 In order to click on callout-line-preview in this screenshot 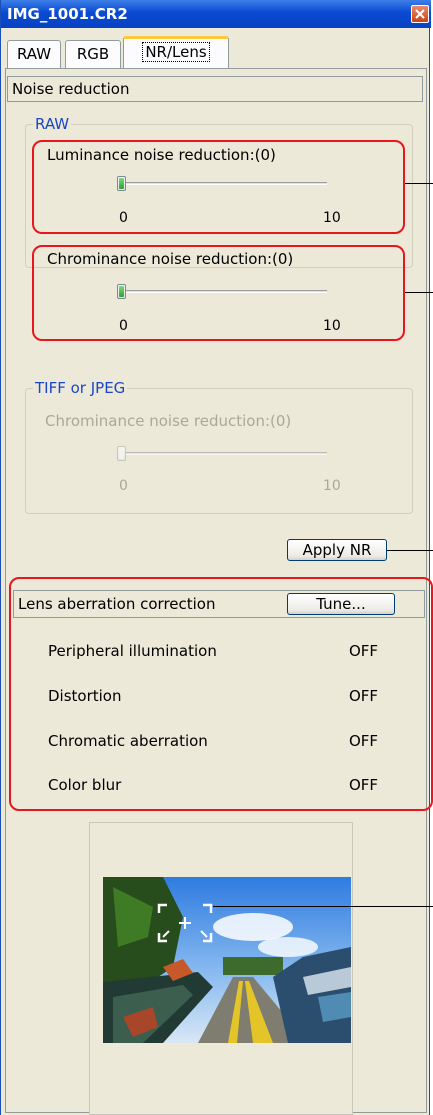, I will do `click(323, 906)`.